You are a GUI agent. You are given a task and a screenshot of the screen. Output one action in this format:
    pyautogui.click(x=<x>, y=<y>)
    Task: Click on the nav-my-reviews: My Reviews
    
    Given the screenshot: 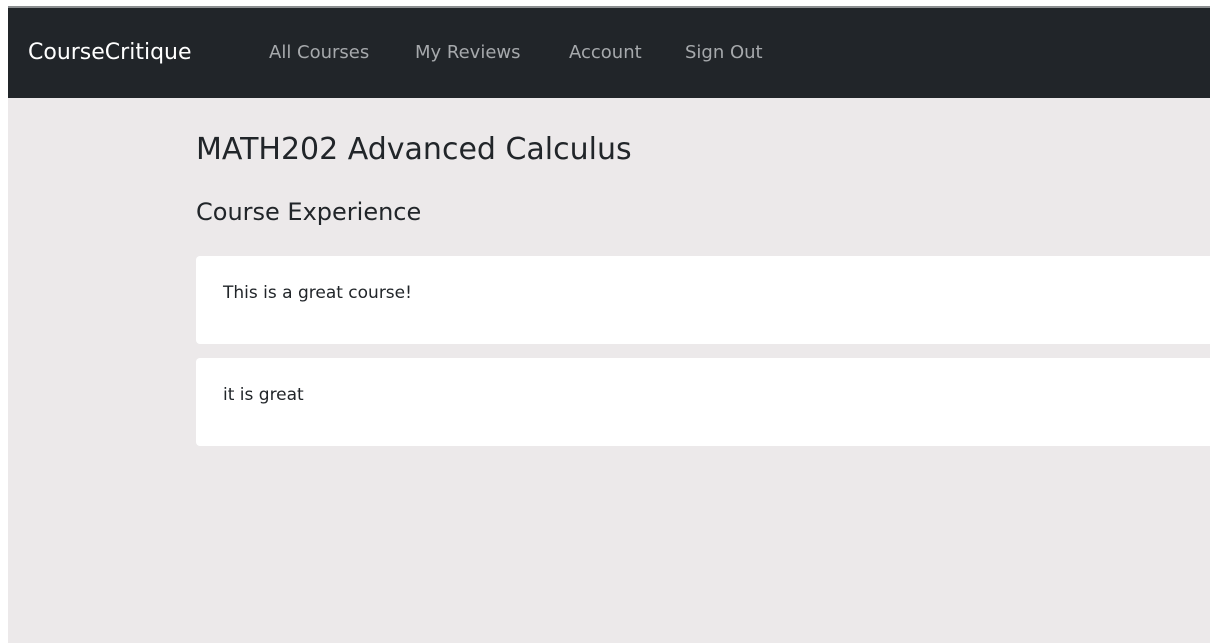 What is the action you would take?
    pyautogui.click(x=468, y=53)
    